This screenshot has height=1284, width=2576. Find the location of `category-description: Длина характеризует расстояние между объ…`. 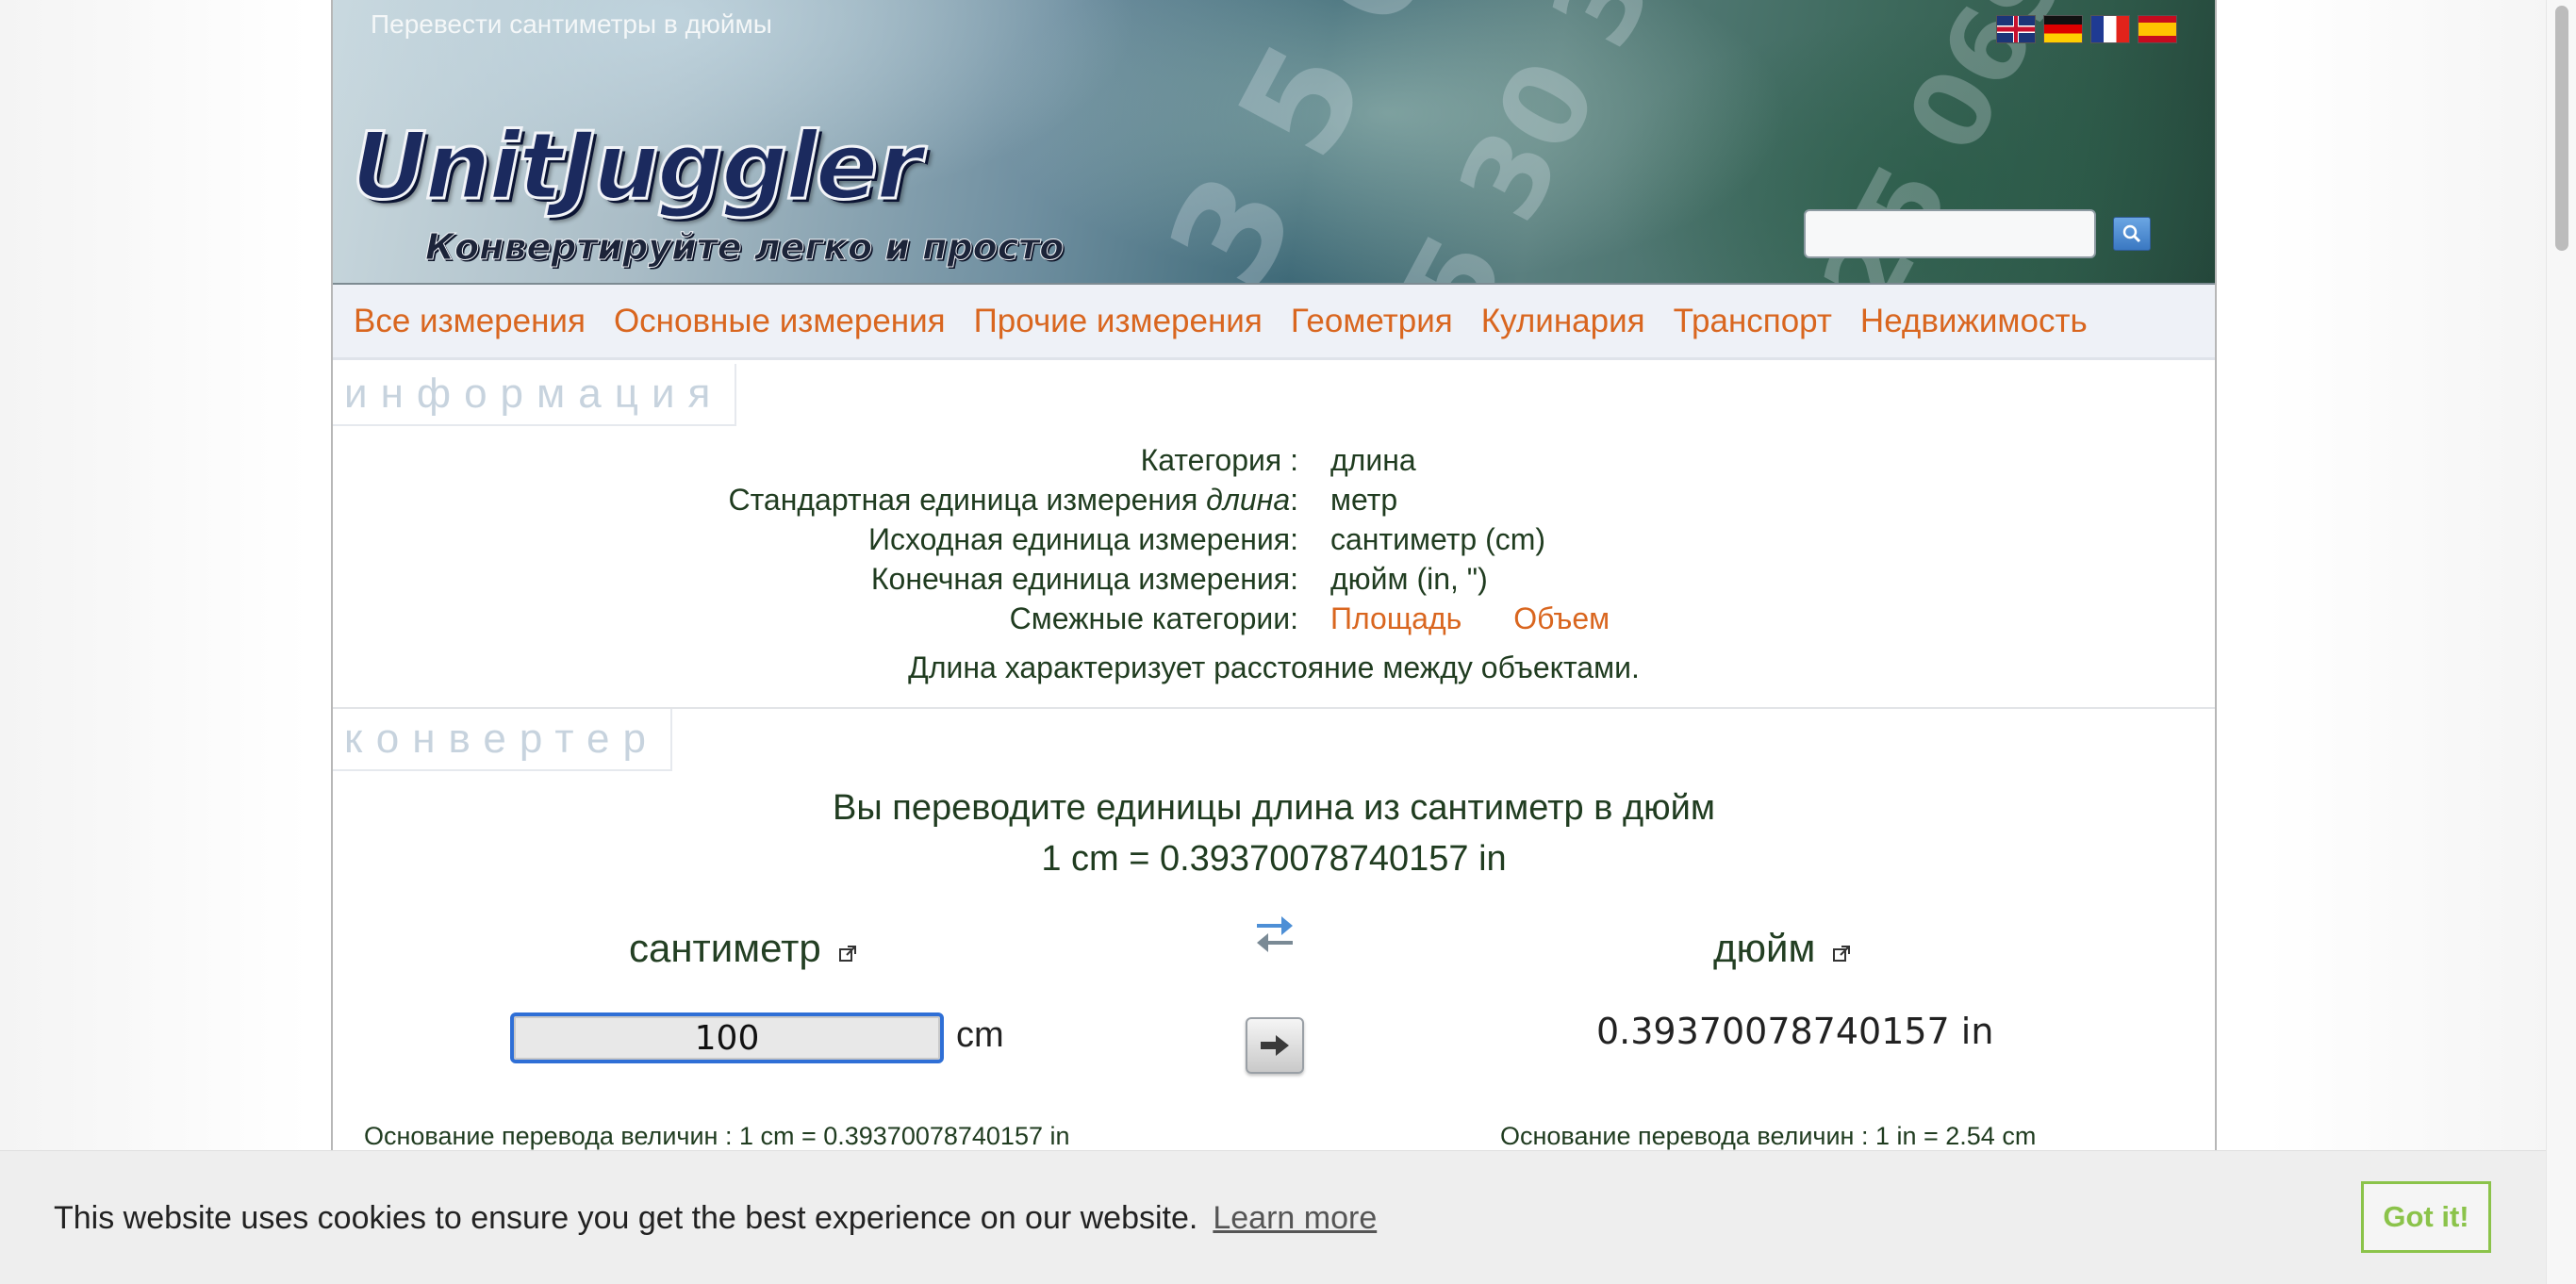

category-description: Длина характеризует расстояние между объ… is located at coordinates (1274, 667).